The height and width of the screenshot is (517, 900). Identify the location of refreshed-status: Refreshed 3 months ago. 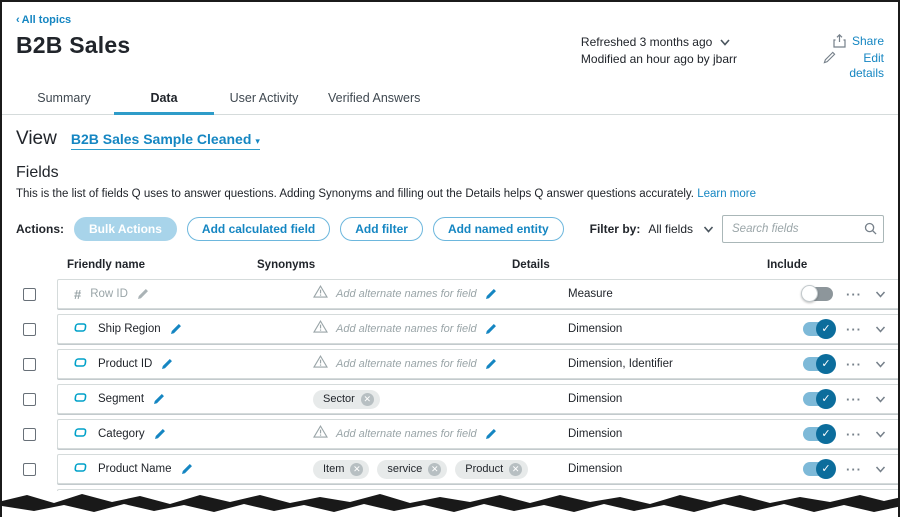
(646, 42).